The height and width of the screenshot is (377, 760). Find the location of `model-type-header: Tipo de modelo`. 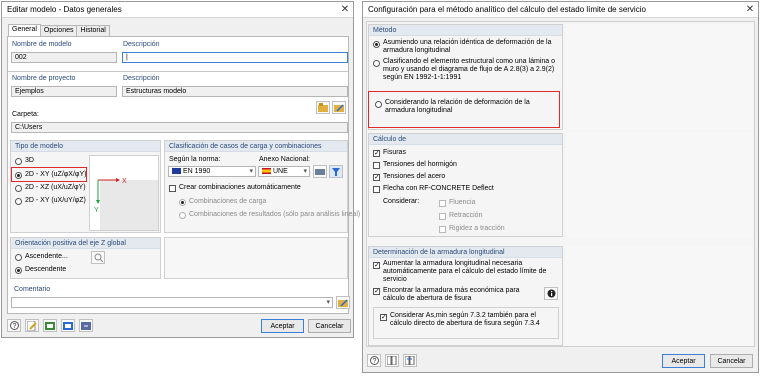

model-type-header: Tipo de modelo is located at coordinates (85, 146).